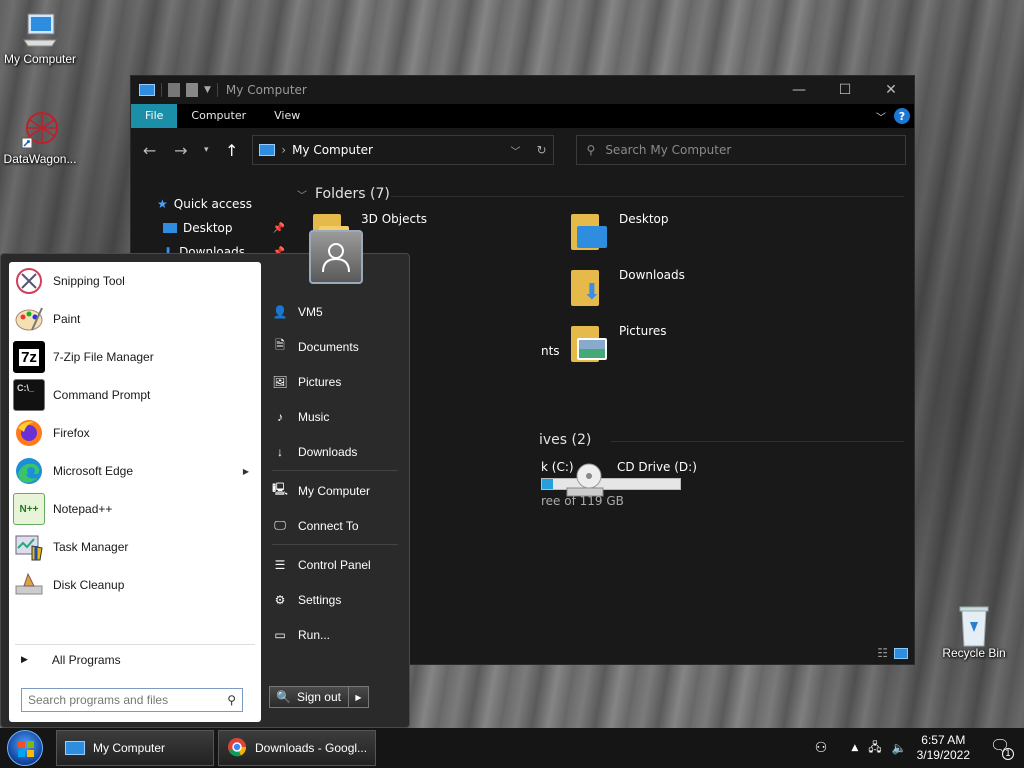 The image size is (1024, 768). Describe the element at coordinates (799, 90) in the screenshot. I see `minimize-button: —` at that location.